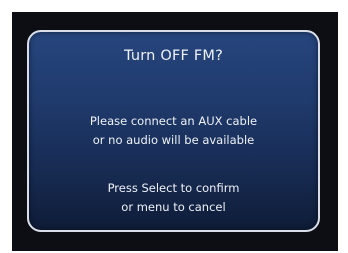 This screenshot has width=348, height=253. Describe the element at coordinates (173, 140) in the screenshot. I see `message-line-2: or no audio will be available` at that location.